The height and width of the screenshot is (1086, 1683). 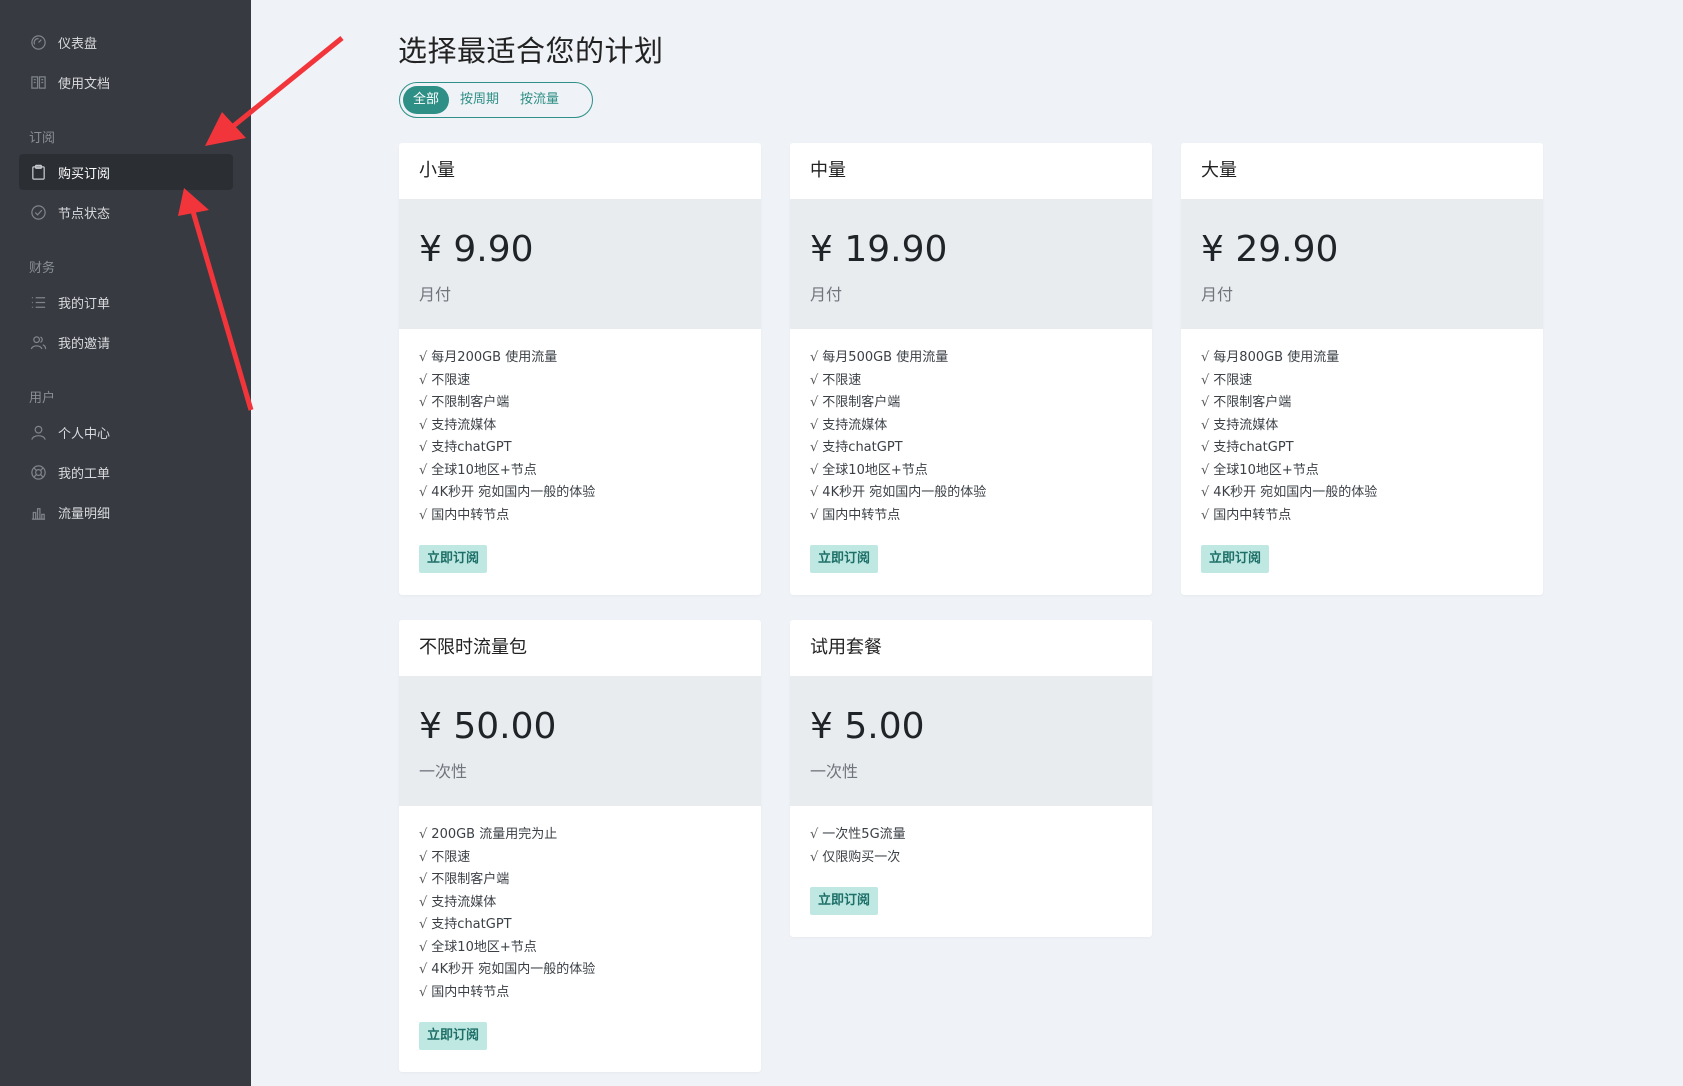 What do you see at coordinates (126, 82) in the screenshot?
I see `sidebar-item-docs: 使用文档` at bounding box center [126, 82].